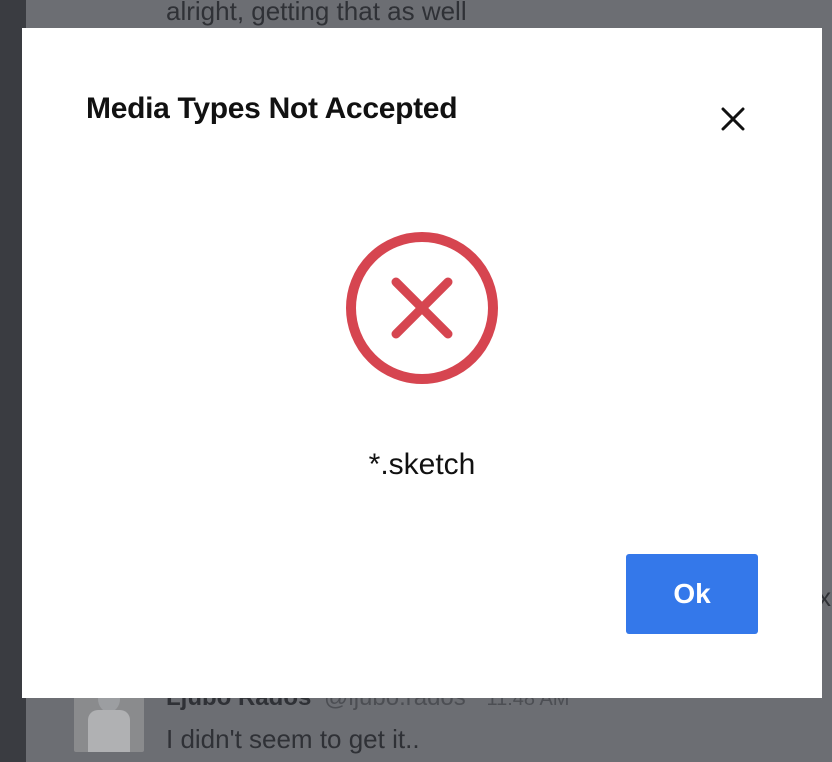 This screenshot has width=832, height=762. What do you see at coordinates (692, 594) in the screenshot?
I see `ok-button: Ok` at bounding box center [692, 594].